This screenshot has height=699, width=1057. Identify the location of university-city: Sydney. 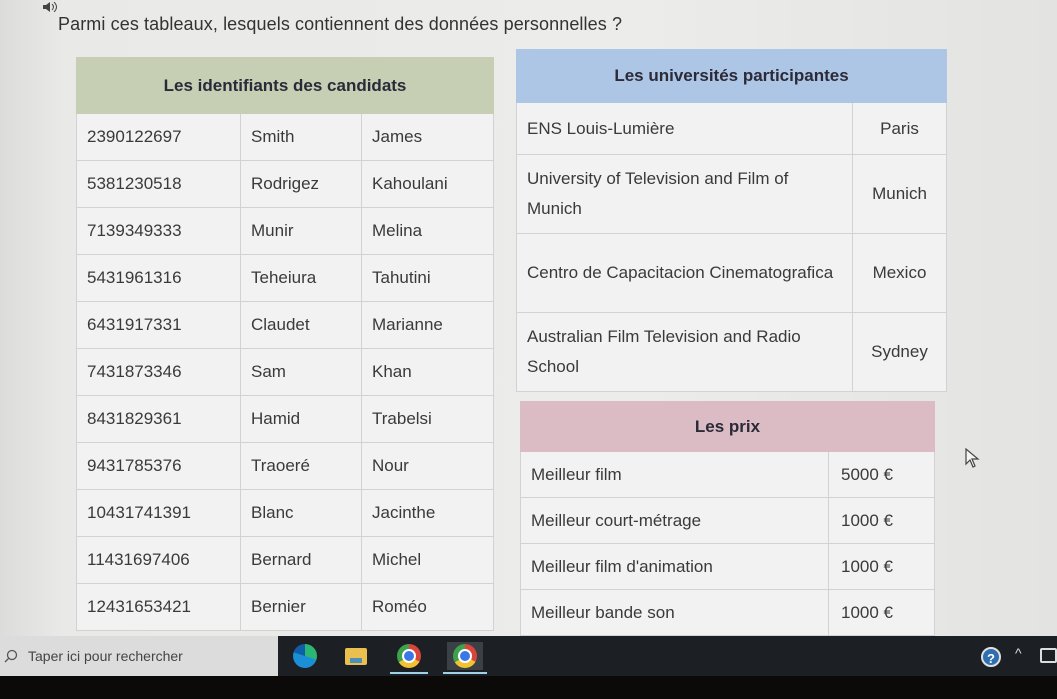
(899, 352).